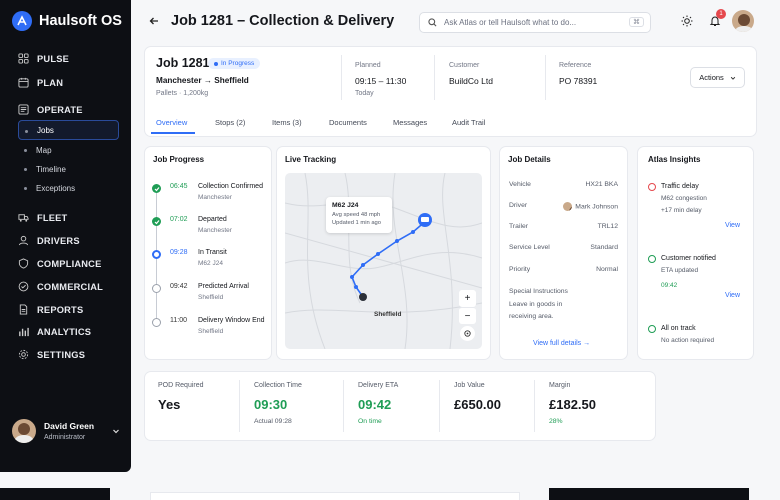 This screenshot has height=500, width=780. Describe the element at coordinates (680, 186) in the screenshot. I see `insight-title: Traffic delay` at that location.